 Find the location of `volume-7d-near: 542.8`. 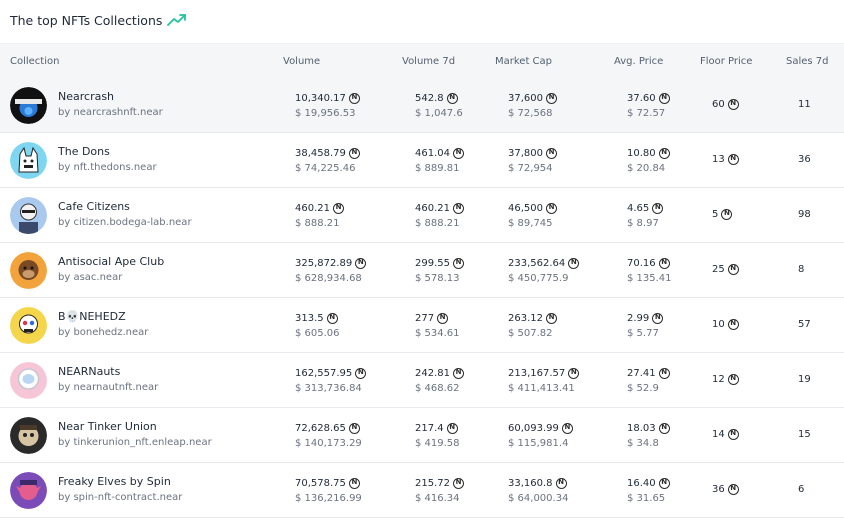

volume-7d-near: 542.8 is located at coordinates (429, 98).